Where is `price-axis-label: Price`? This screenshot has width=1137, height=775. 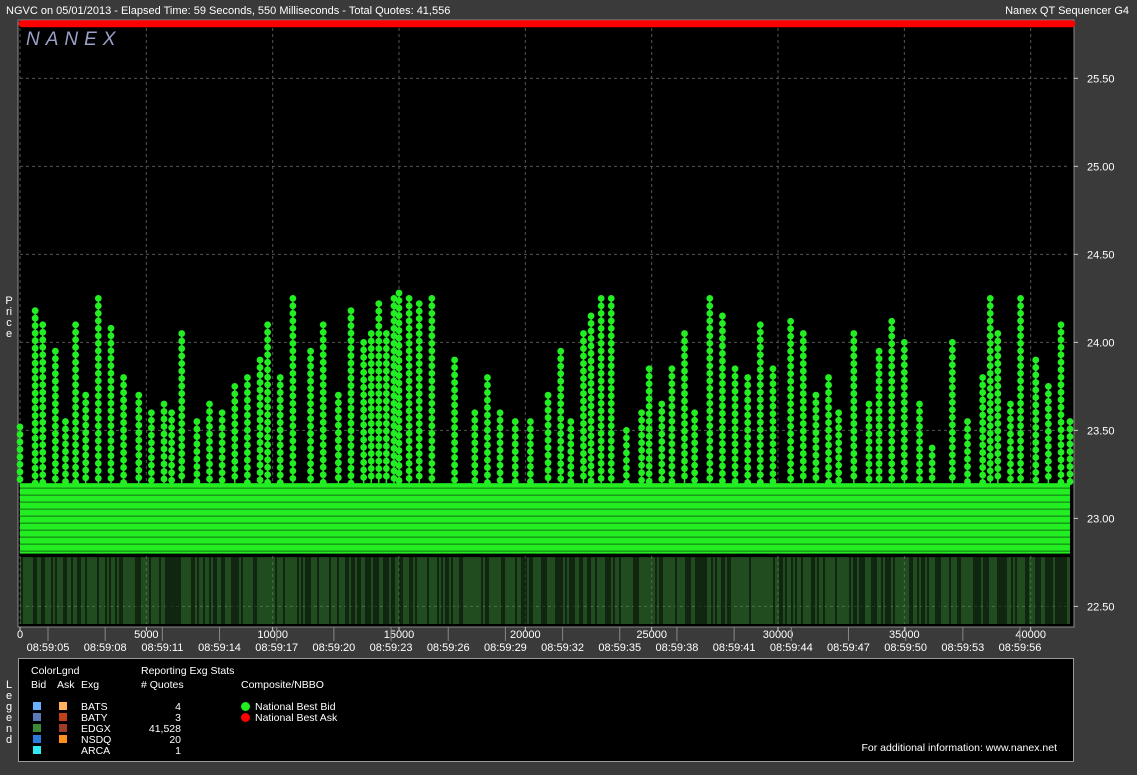
price-axis-label: Price is located at coordinates (9, 317).